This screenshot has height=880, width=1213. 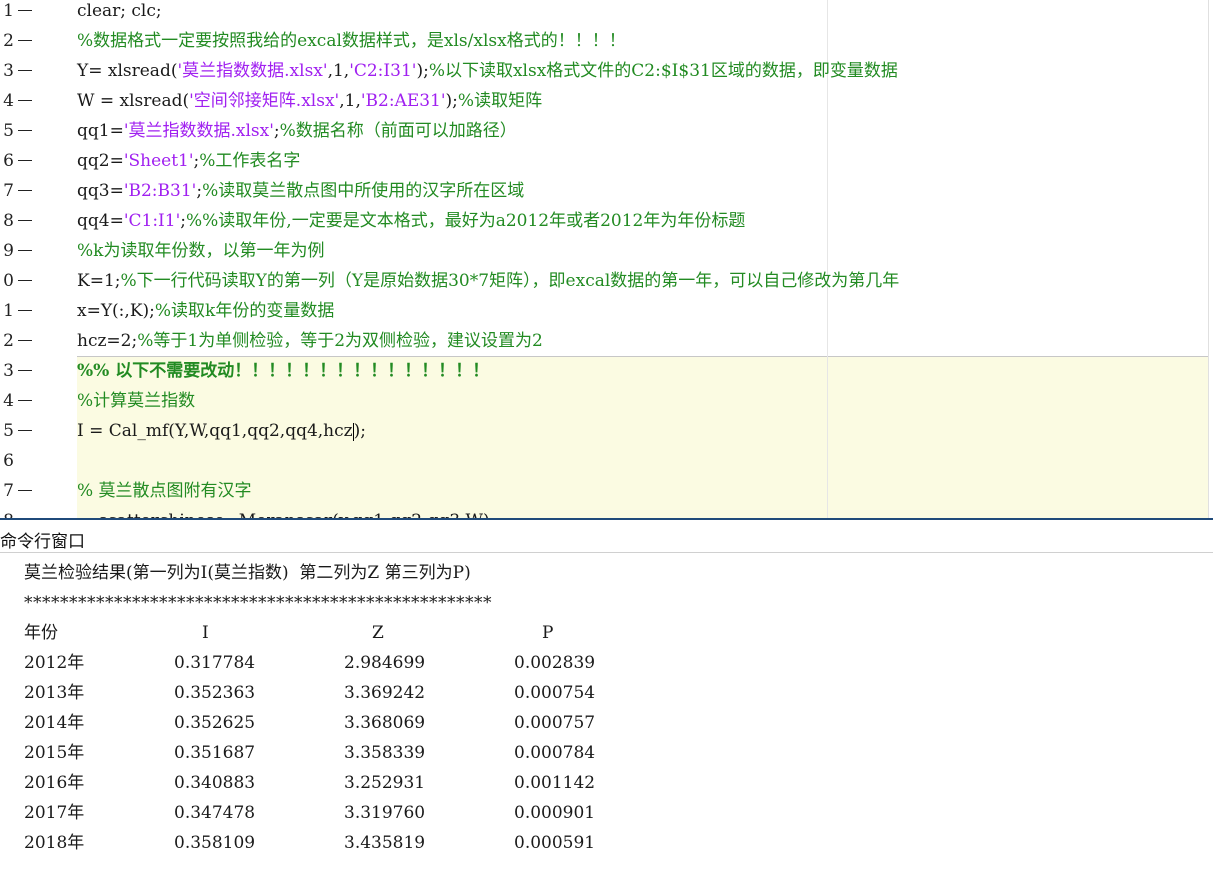 What do you see at coordinates (8, 341) in the screenshot?
I see `line-number: 2` at bounding box center [8, 341].